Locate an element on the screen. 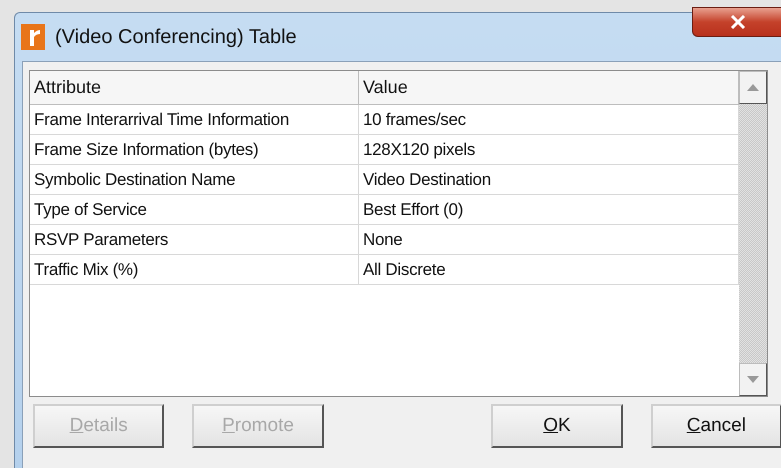  close-button is located at coordinates (736, 22).